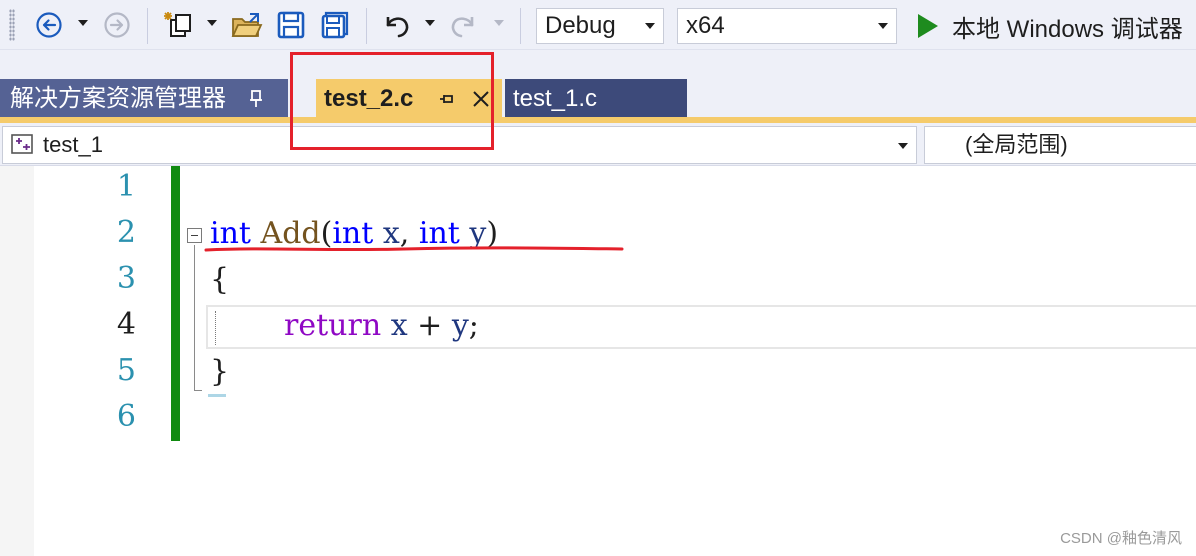  I want to click on toolbar-grip, so click(12, 25).